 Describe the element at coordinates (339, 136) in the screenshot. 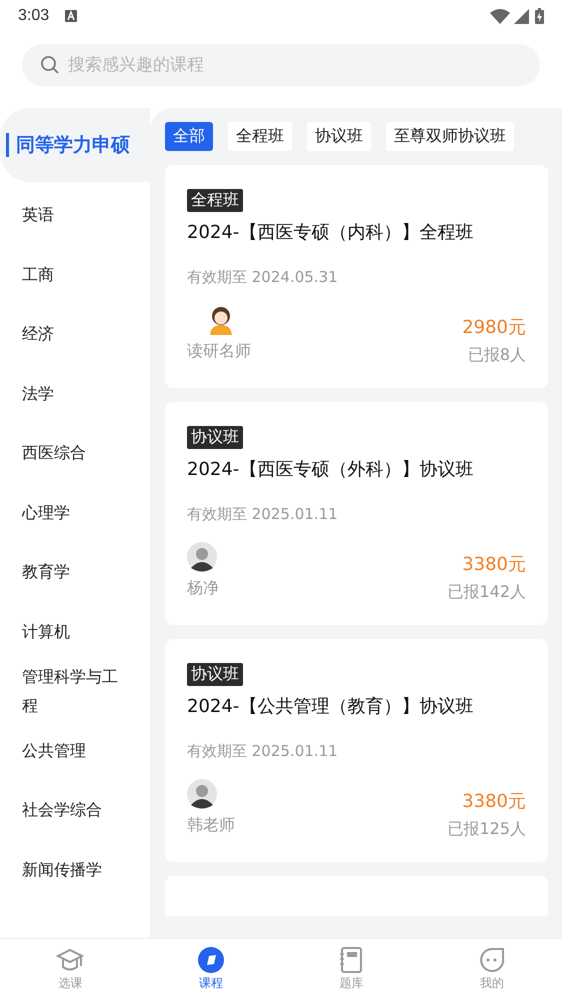

I see `filter-tab: 协议班` at that location.